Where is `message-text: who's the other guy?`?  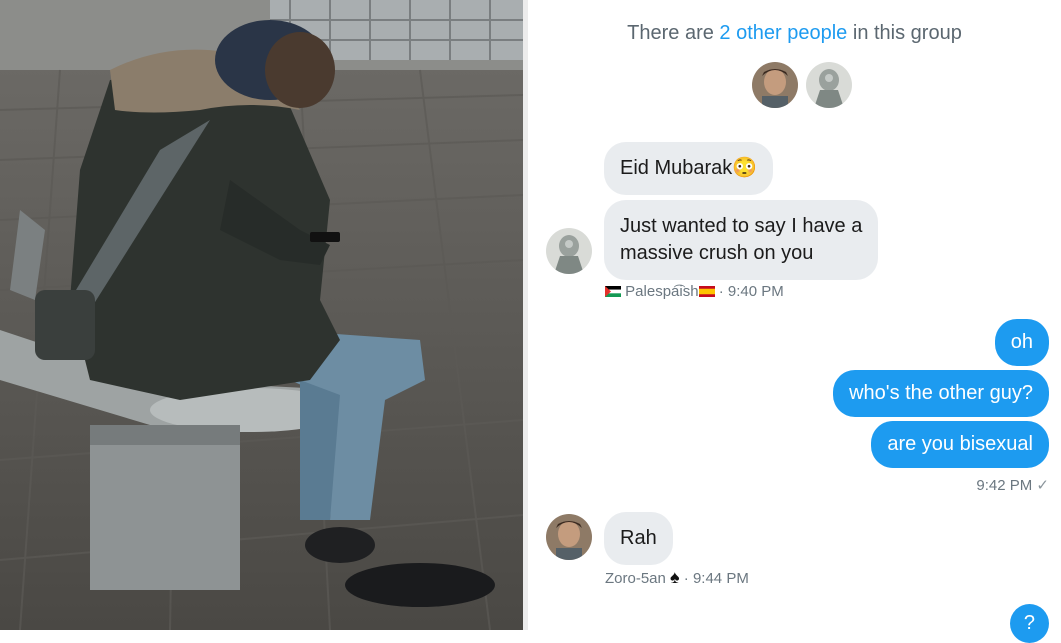 message-text: who's the other guy? is located at coordinates (941, 393).